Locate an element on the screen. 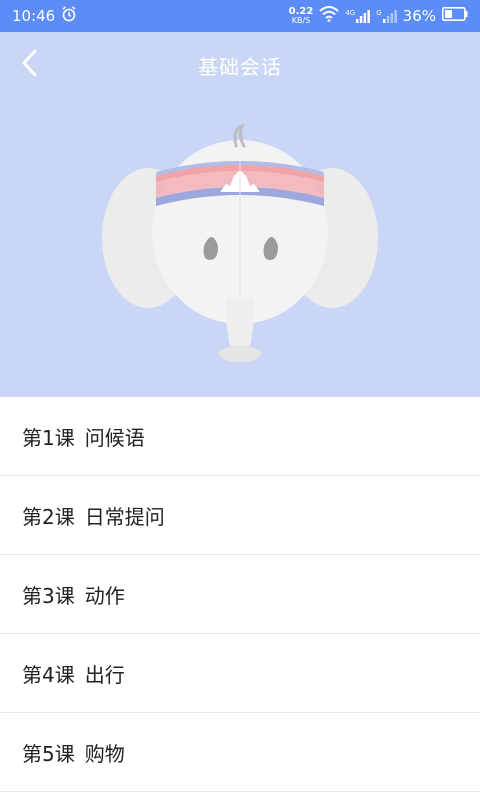  lesson-number: 第4课 is located at coordinates (48, 674).